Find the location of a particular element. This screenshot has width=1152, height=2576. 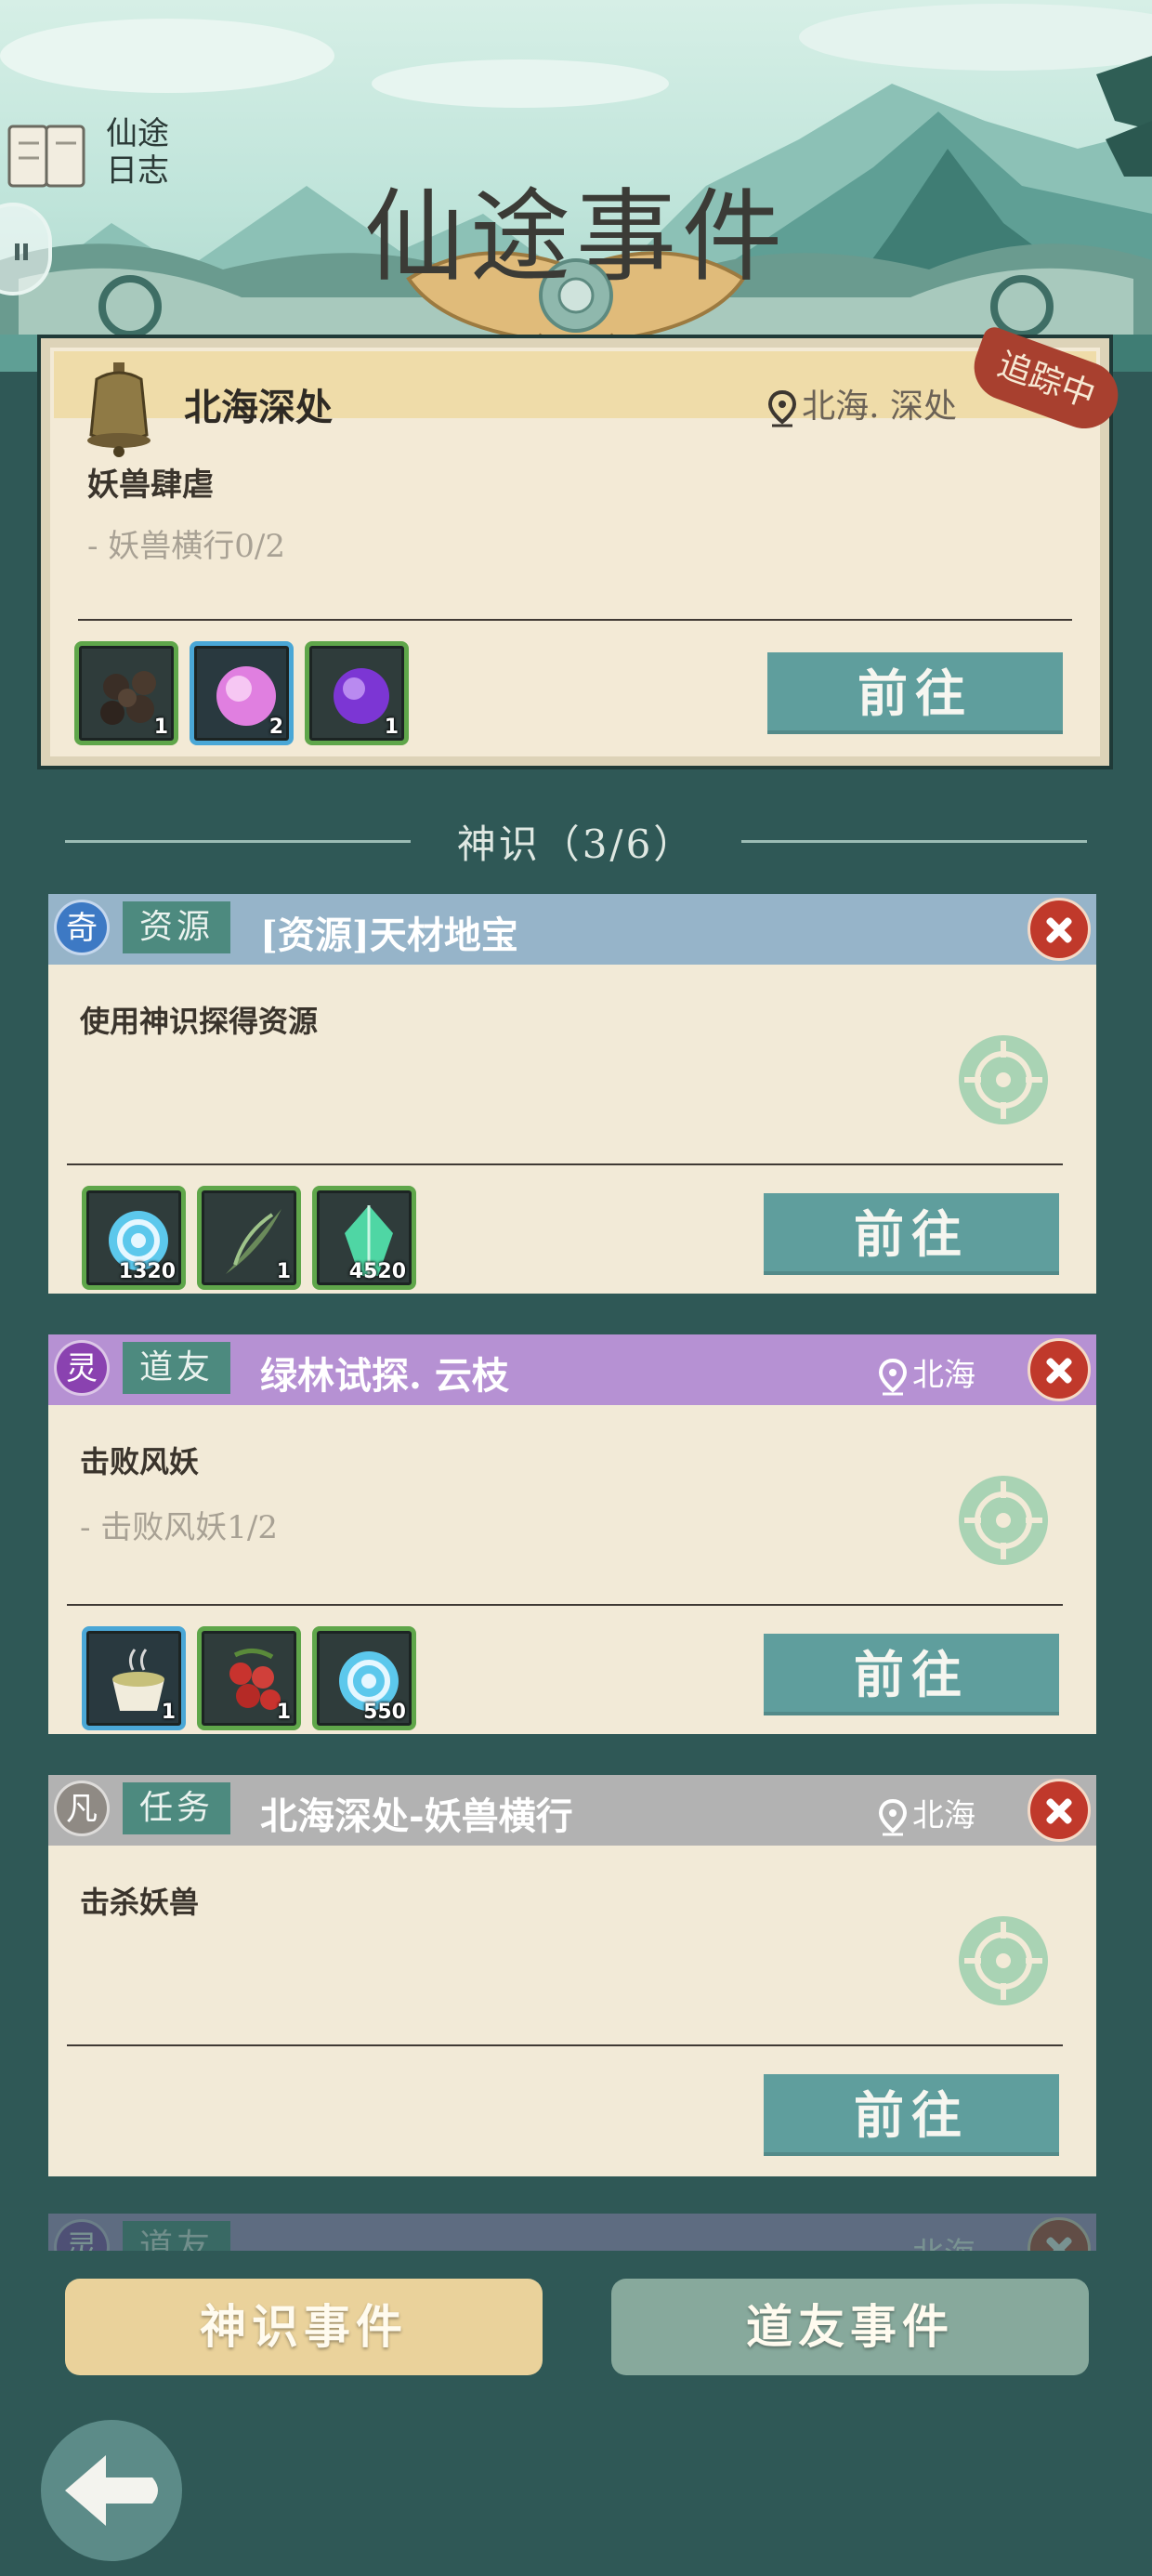

event-rewards: 1 1 550 is located at coordinates (249, 1678).